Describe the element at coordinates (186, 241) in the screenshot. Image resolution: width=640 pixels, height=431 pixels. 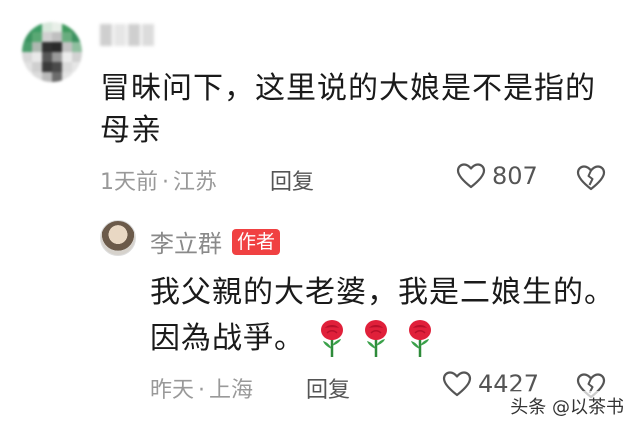
I see `author-name: 李立群` at that location.